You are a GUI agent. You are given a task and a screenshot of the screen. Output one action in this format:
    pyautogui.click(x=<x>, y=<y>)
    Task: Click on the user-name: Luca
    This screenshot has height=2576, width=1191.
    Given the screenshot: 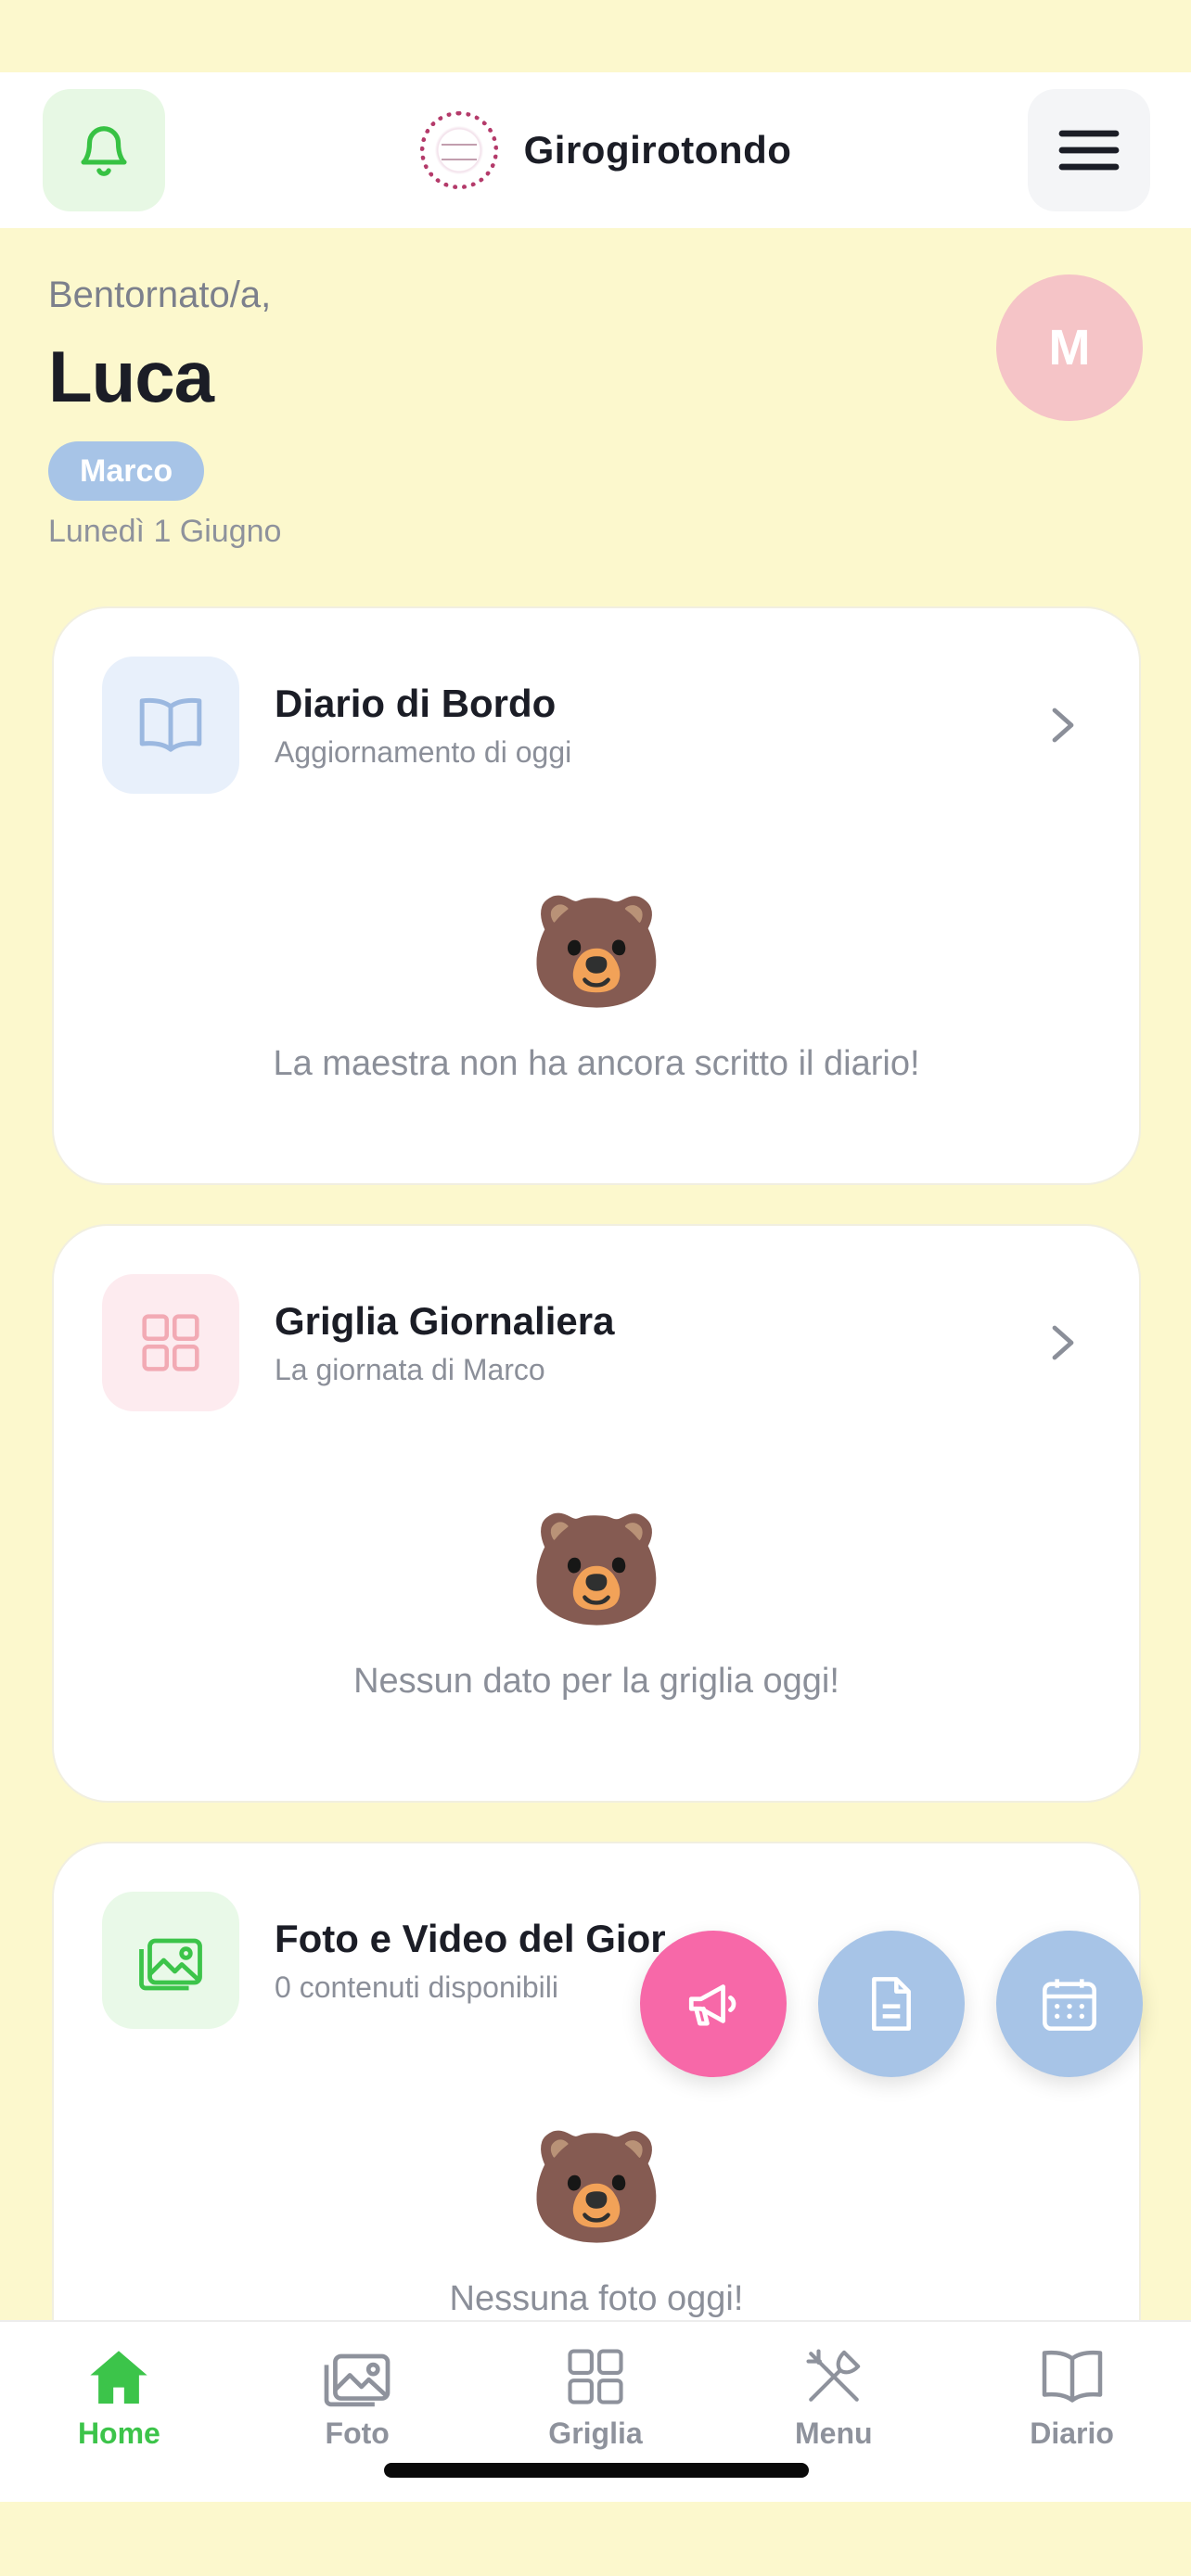 What is the action you would take?
    pyautogui.click(x=131, y=376)
    